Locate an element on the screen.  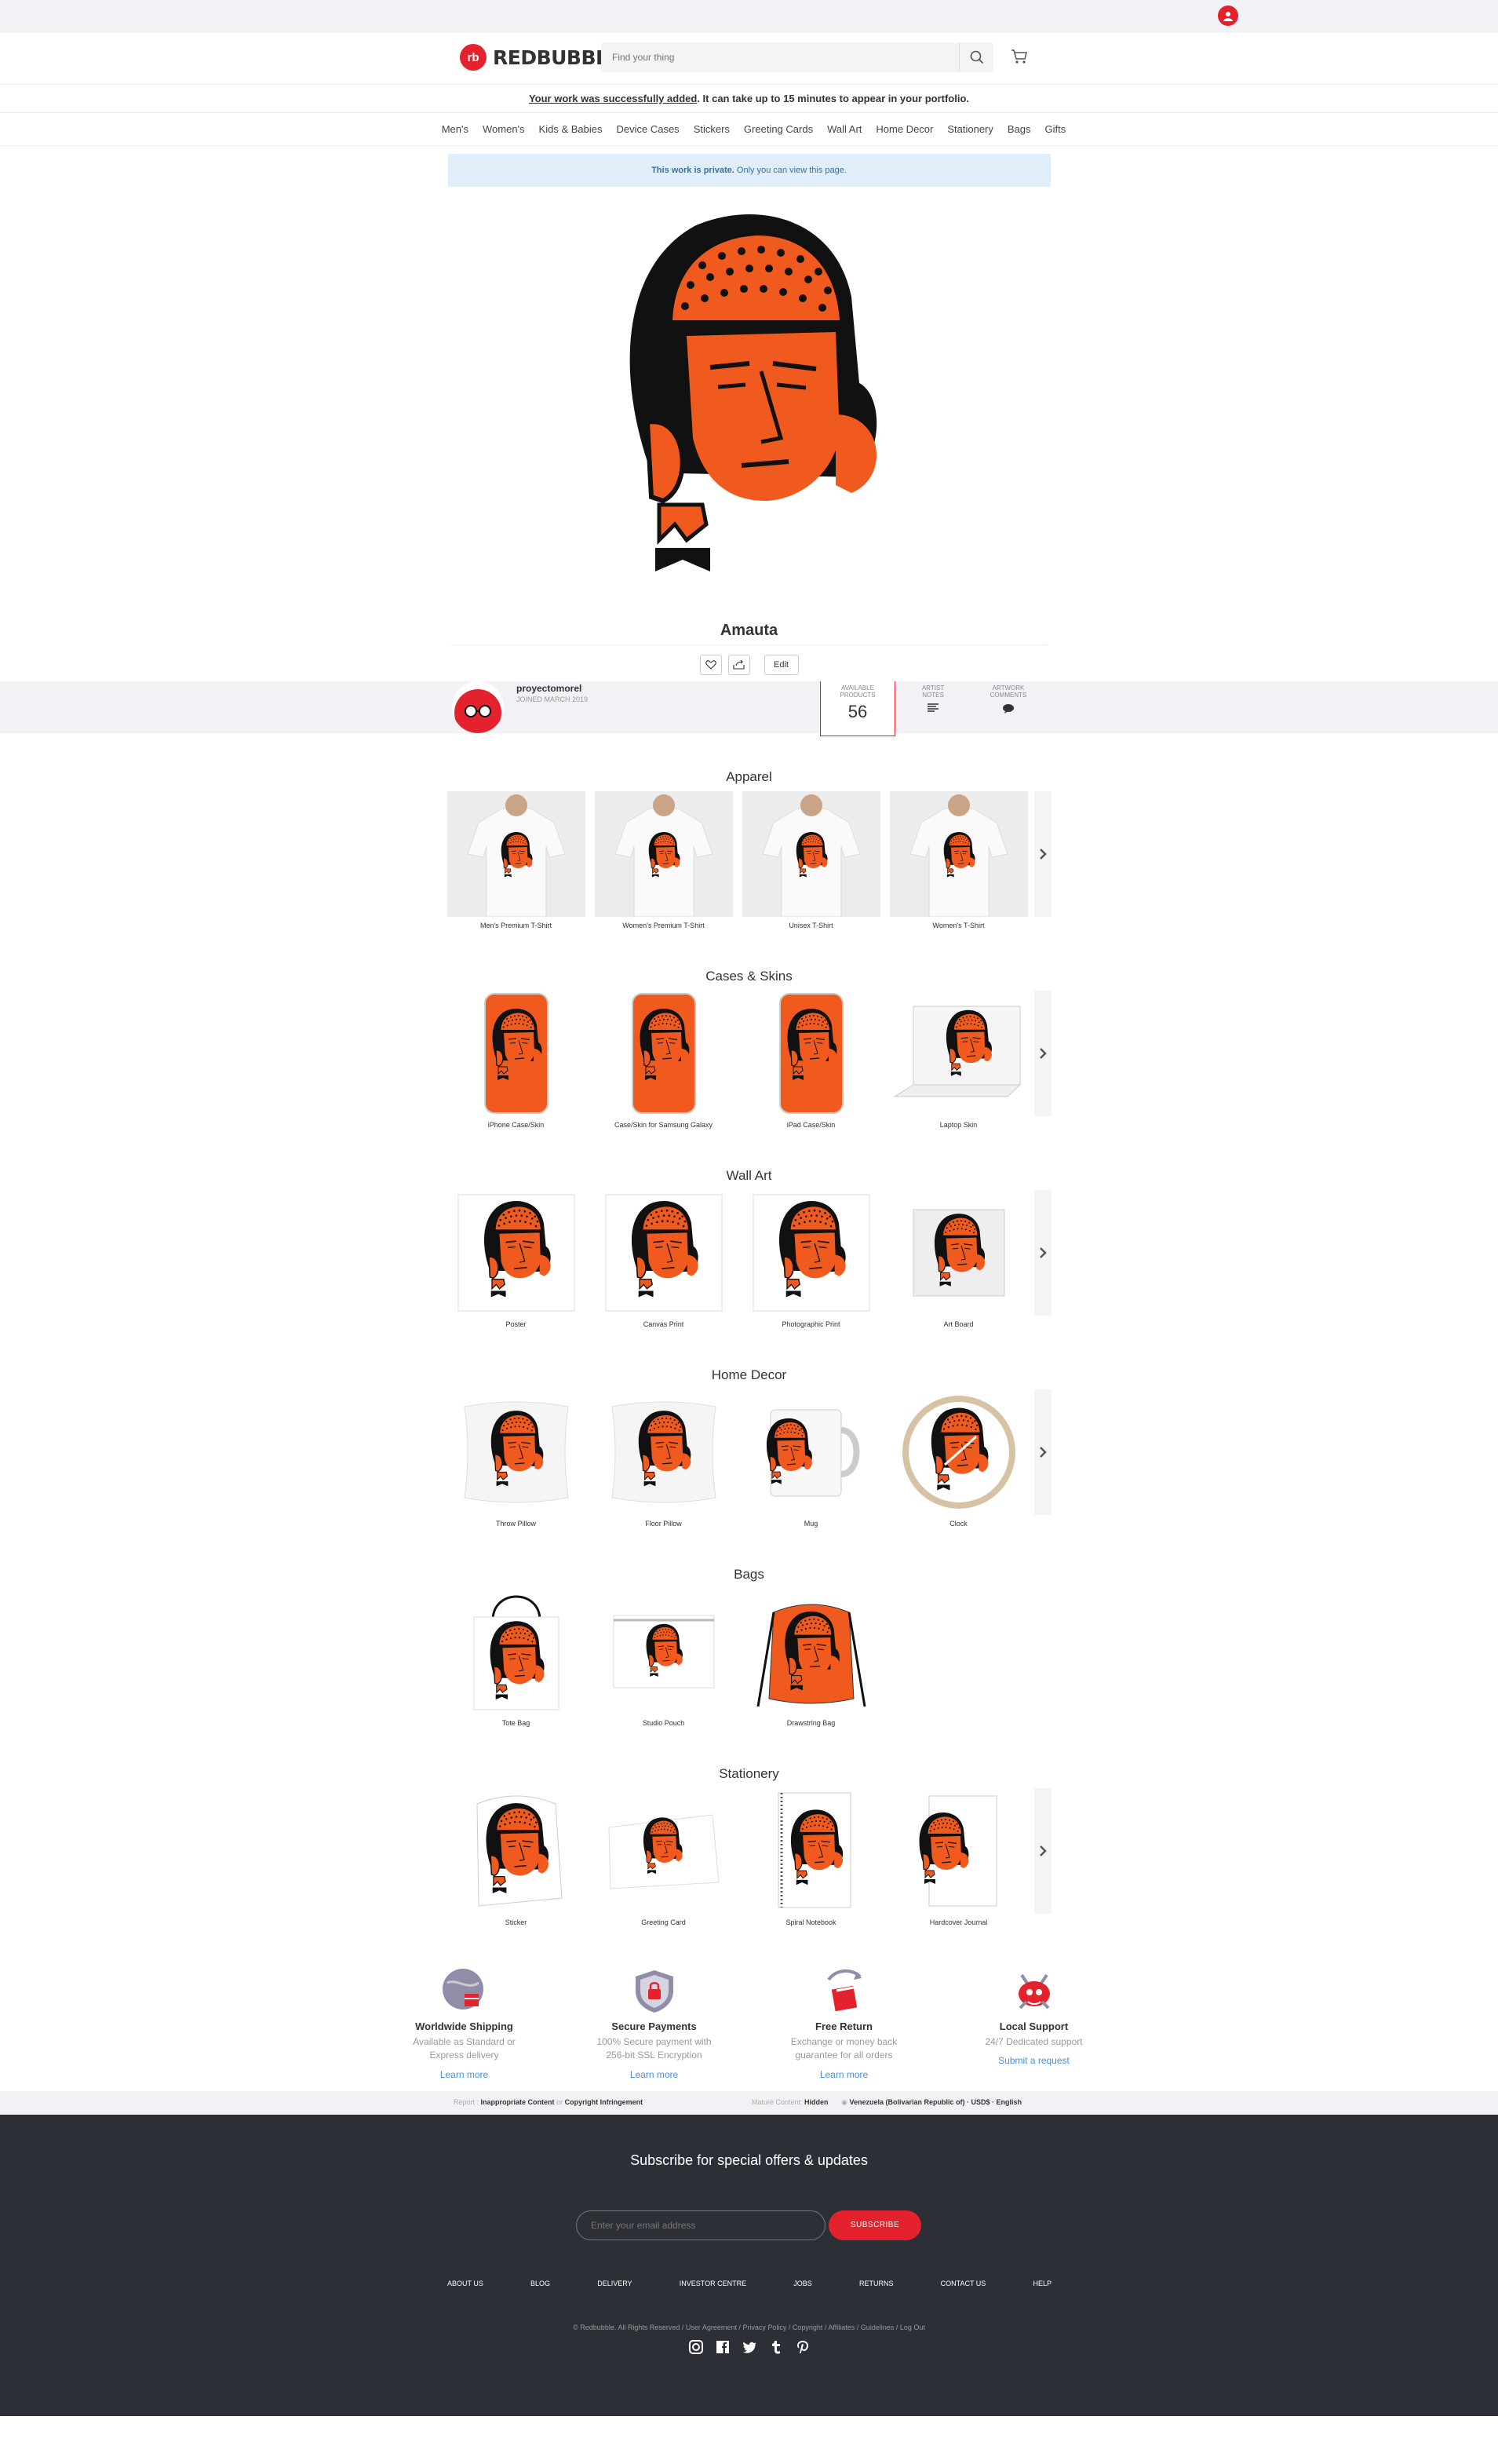
nav-item-device-cases: Device Cases is located at coordinates (647, 129).